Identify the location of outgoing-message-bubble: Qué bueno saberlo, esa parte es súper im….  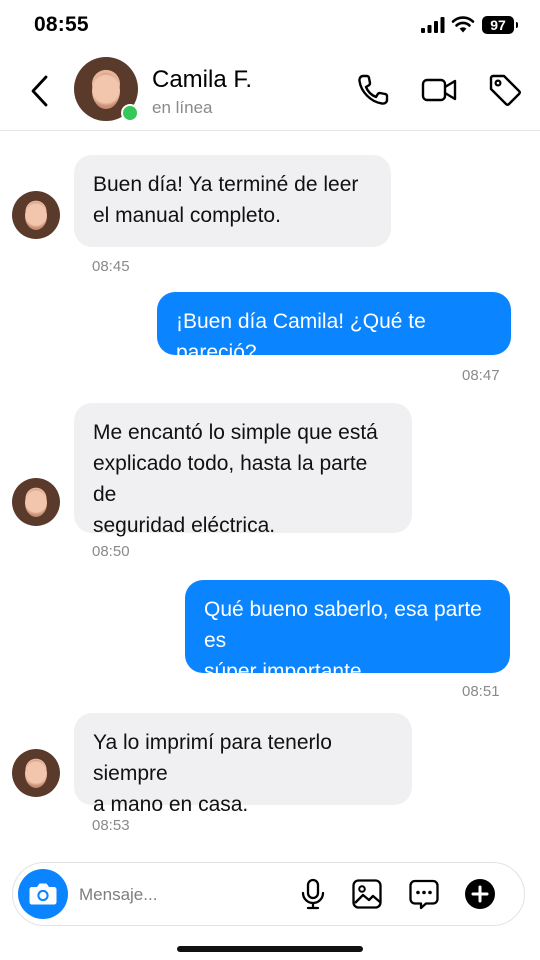
(347, 631).